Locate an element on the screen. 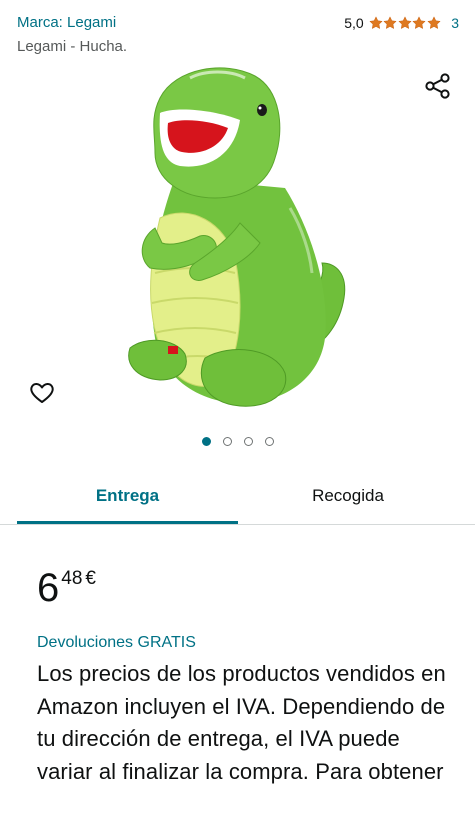 This screenshot has width=475, height=821. brand-link: Marca: Legami is located at coordinates (66, 22).